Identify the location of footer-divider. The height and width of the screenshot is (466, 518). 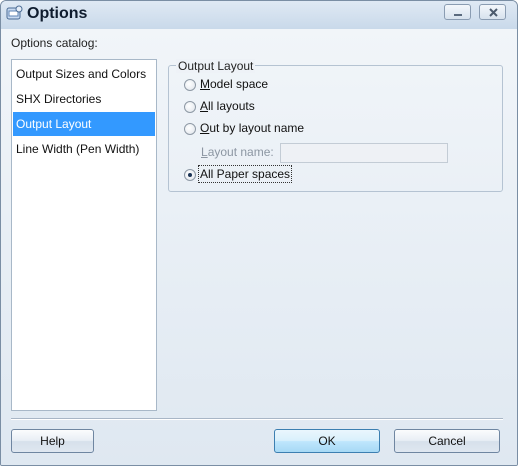
(257, 419).